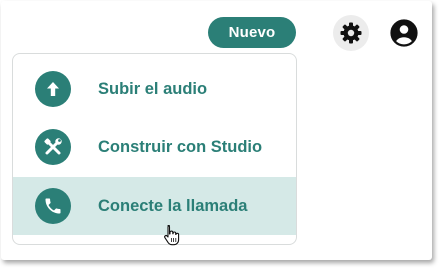 The image size is (441, 268). I want to click on tools-icon-circle, so click(53, 147).